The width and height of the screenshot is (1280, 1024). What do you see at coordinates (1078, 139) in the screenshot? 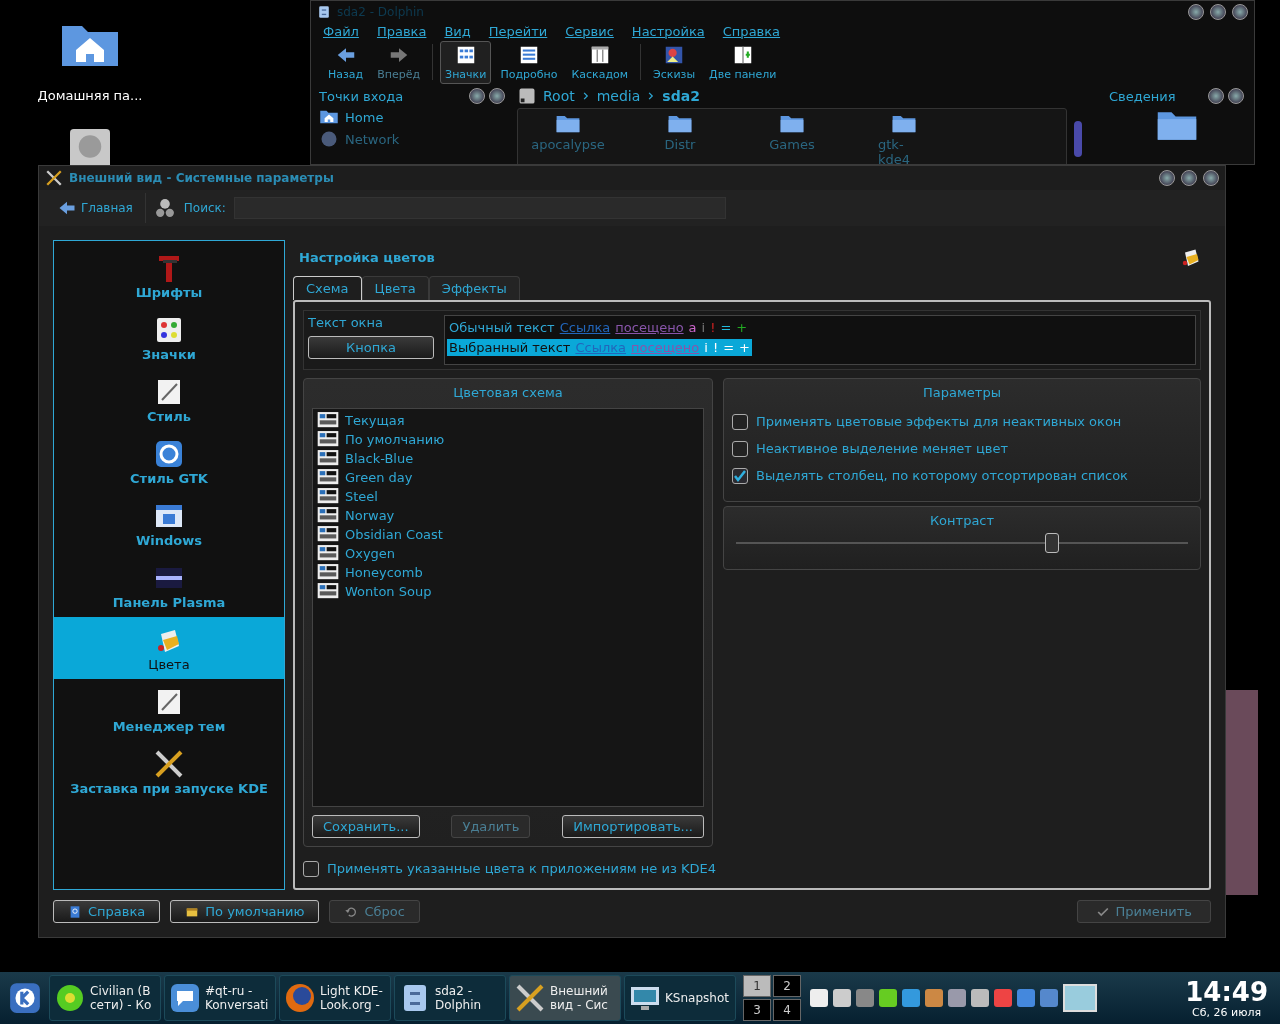
I see `scrollbar` at bounding box center [1078, 139].